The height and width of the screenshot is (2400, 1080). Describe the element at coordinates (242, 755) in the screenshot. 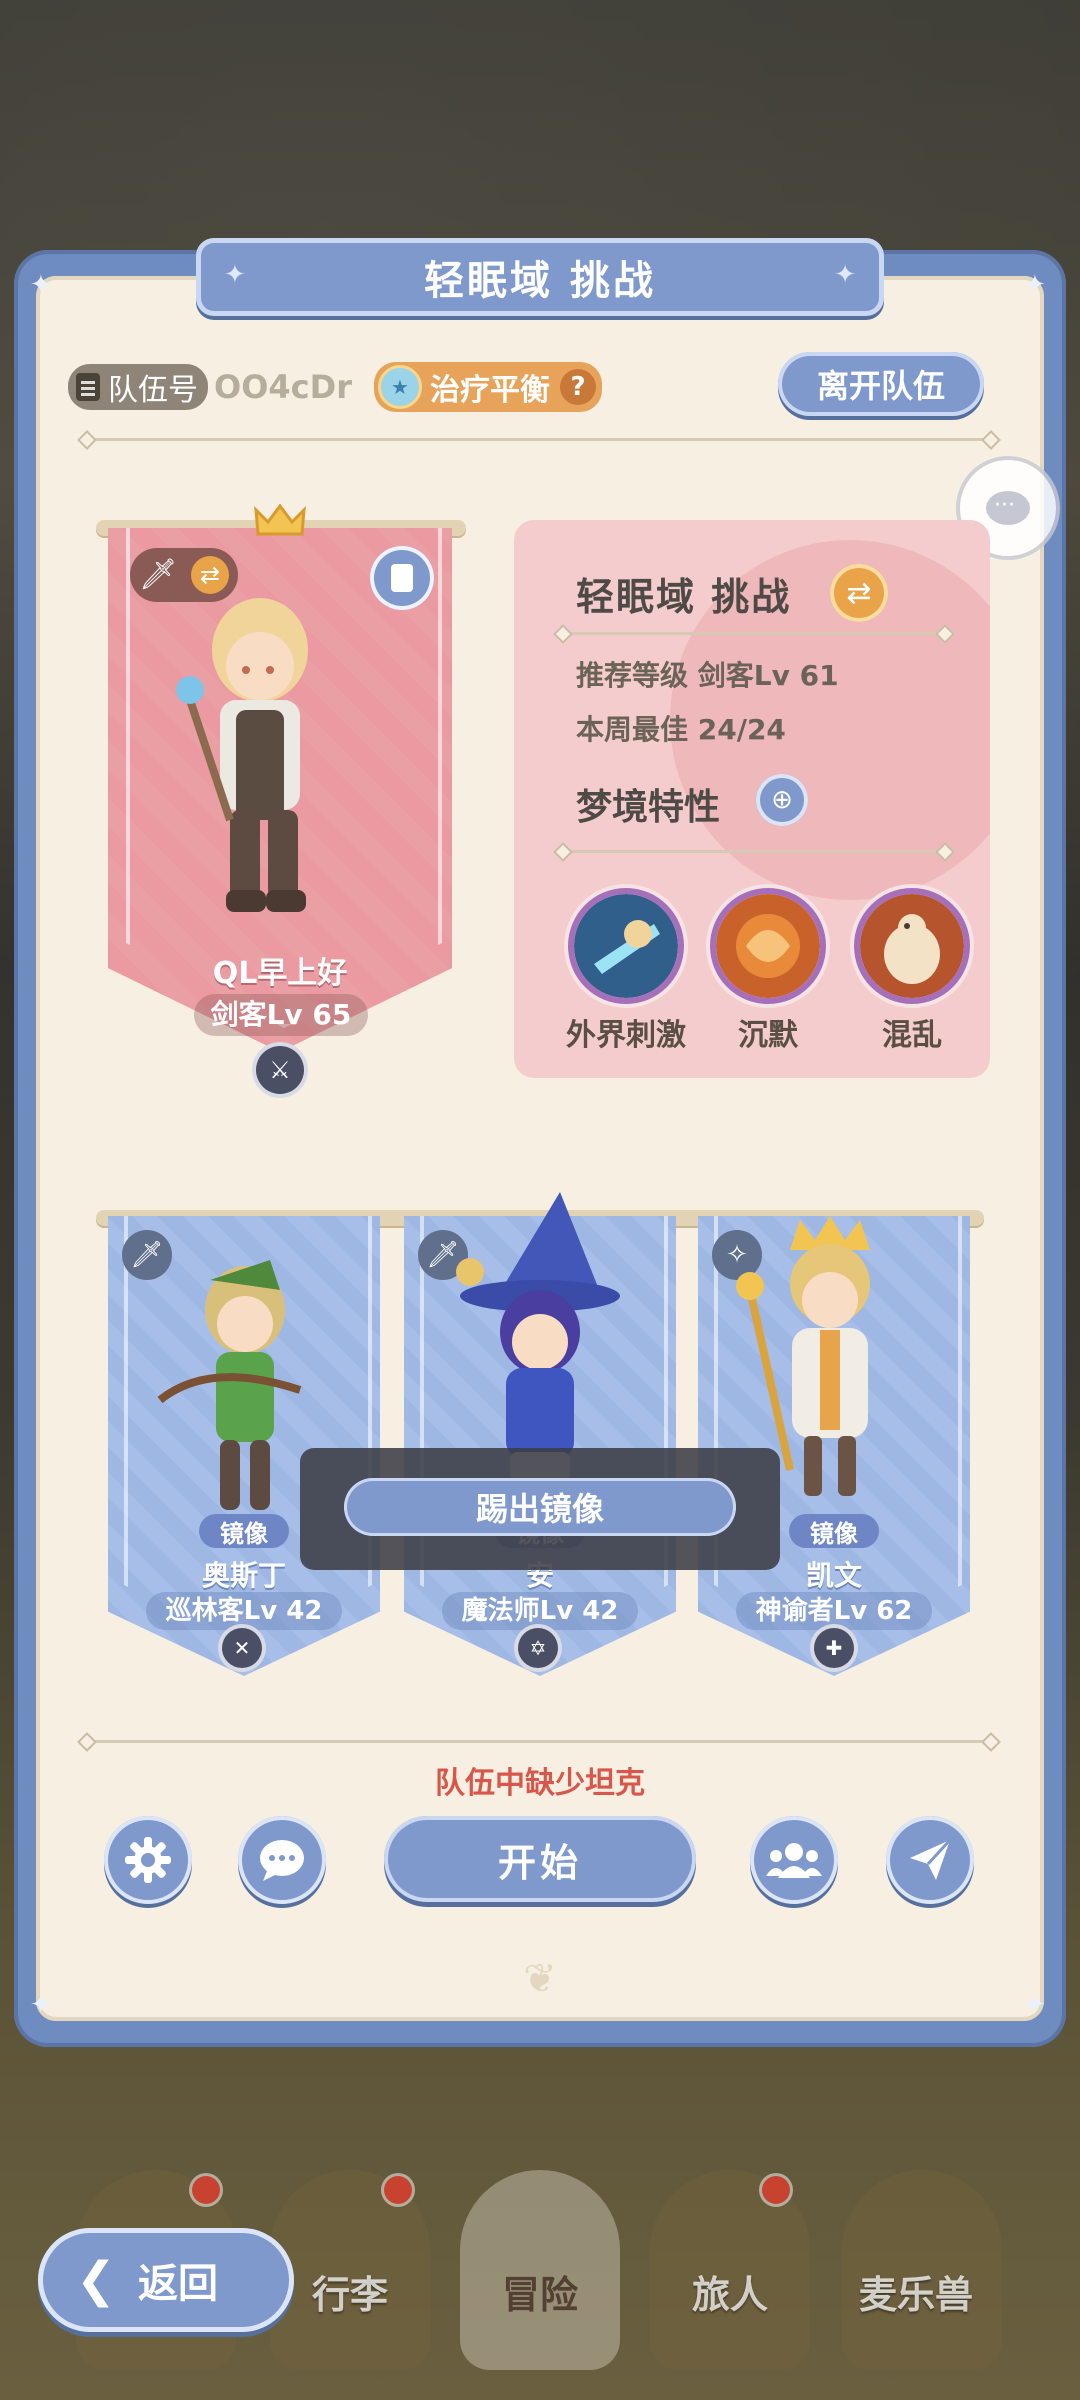

I see `leader-character-avatar` at that location.